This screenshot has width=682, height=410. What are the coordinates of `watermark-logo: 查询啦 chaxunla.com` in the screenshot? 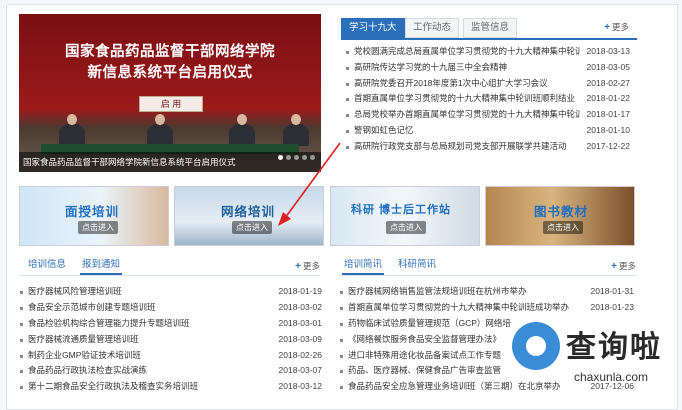 It's located at (594, 354).